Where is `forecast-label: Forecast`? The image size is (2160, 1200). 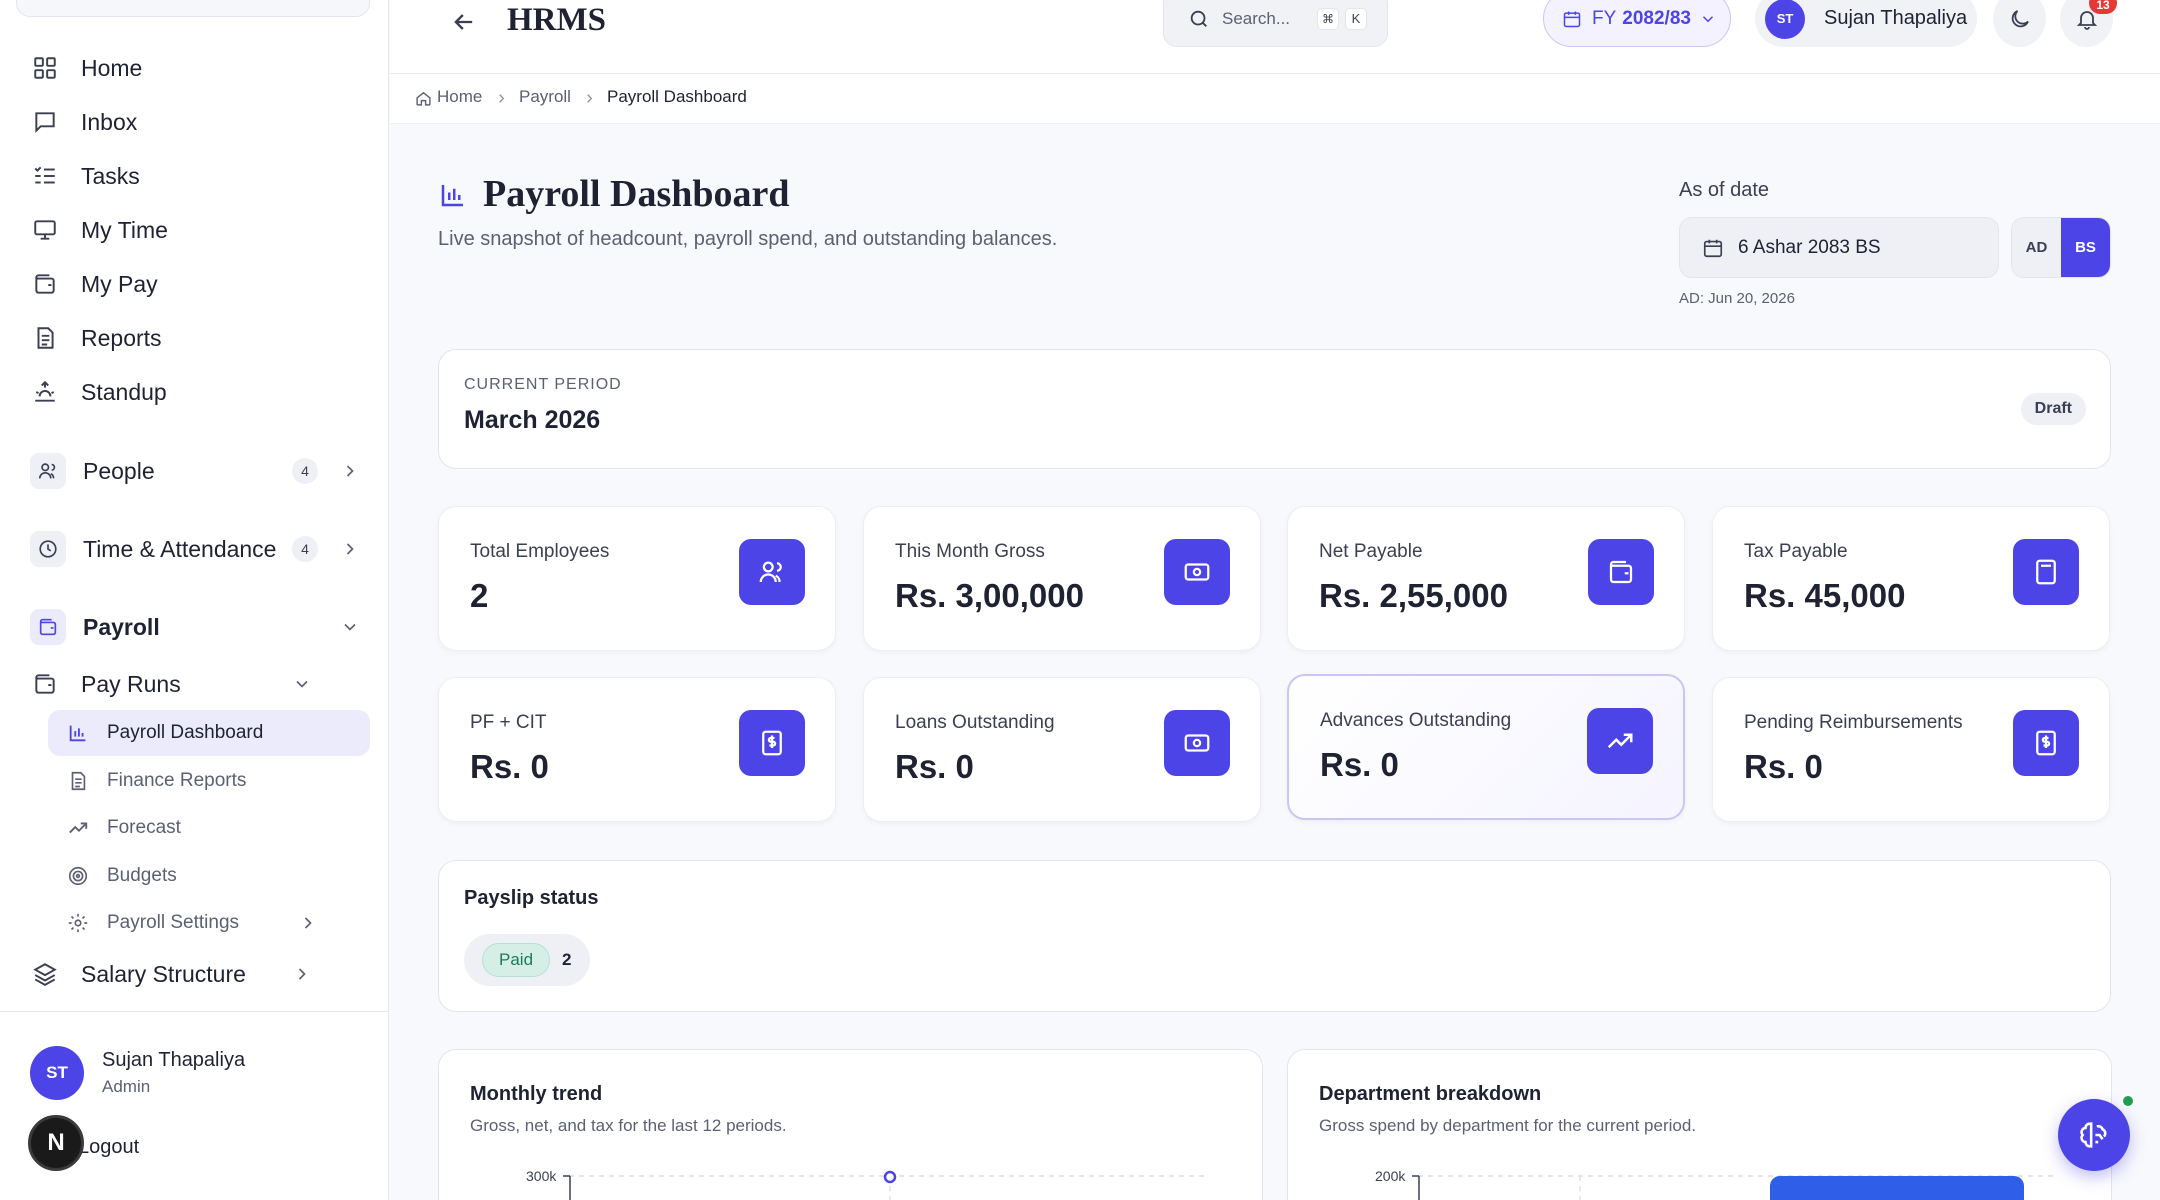
forecast-label: Forecast is located at coordinates (144, 827).